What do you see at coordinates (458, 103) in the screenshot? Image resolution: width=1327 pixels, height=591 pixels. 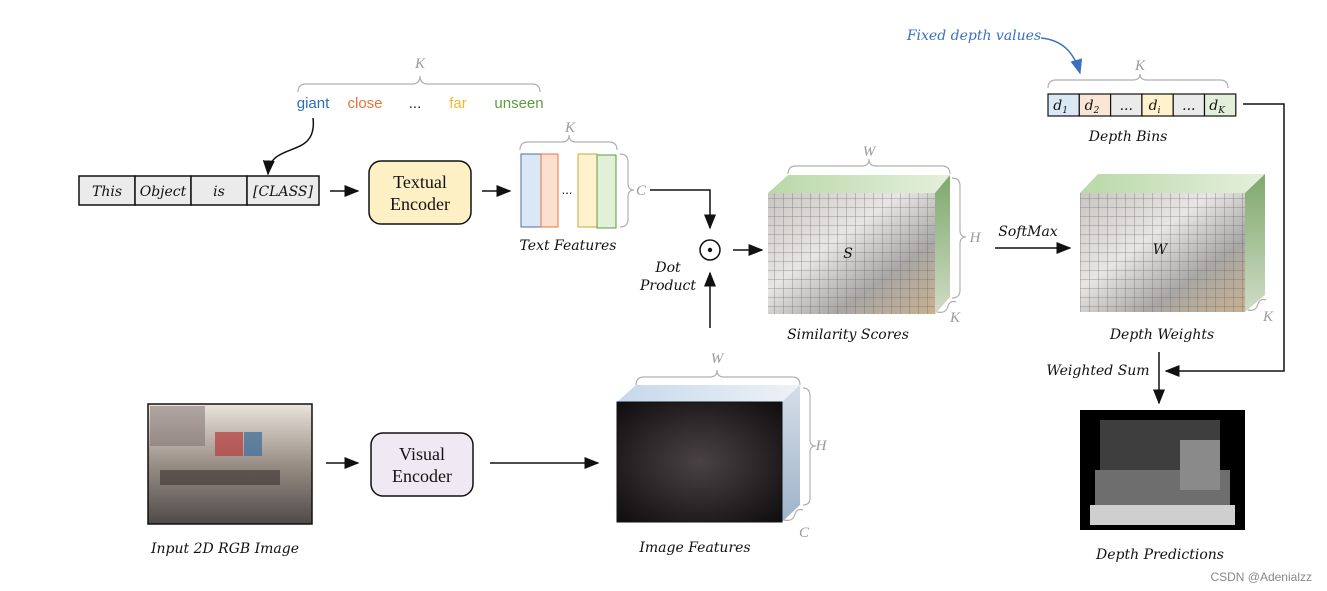 I see `class-word: far` at bounding box center [458, 103].